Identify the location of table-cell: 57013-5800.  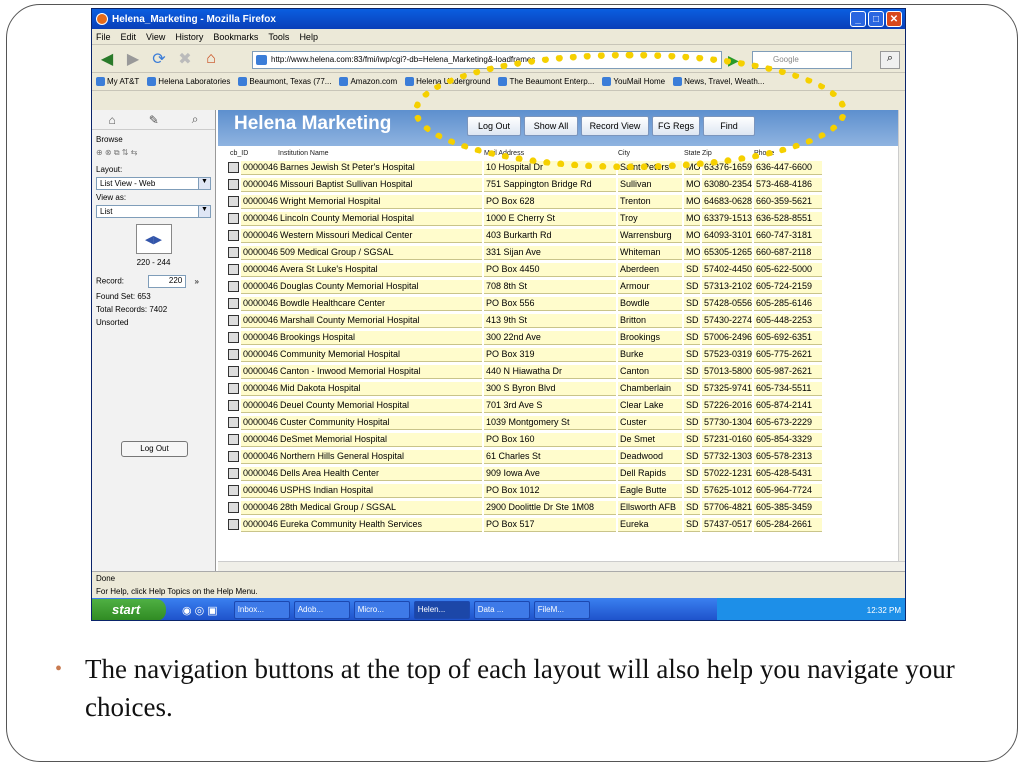
(727, 372).